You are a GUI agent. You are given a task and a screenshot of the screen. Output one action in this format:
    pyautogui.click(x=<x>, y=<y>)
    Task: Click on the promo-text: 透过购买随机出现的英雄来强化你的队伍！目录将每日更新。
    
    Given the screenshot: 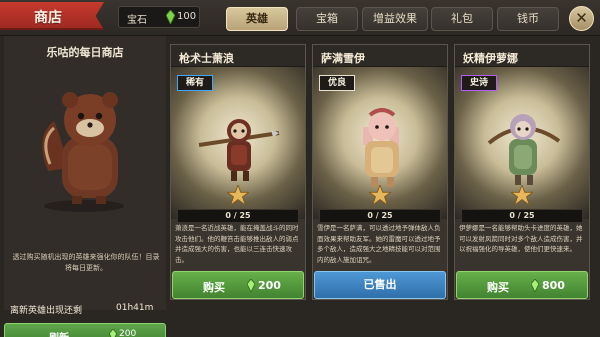 What is the action you would take?
    pyautogui.click(x=86, y=262)
    